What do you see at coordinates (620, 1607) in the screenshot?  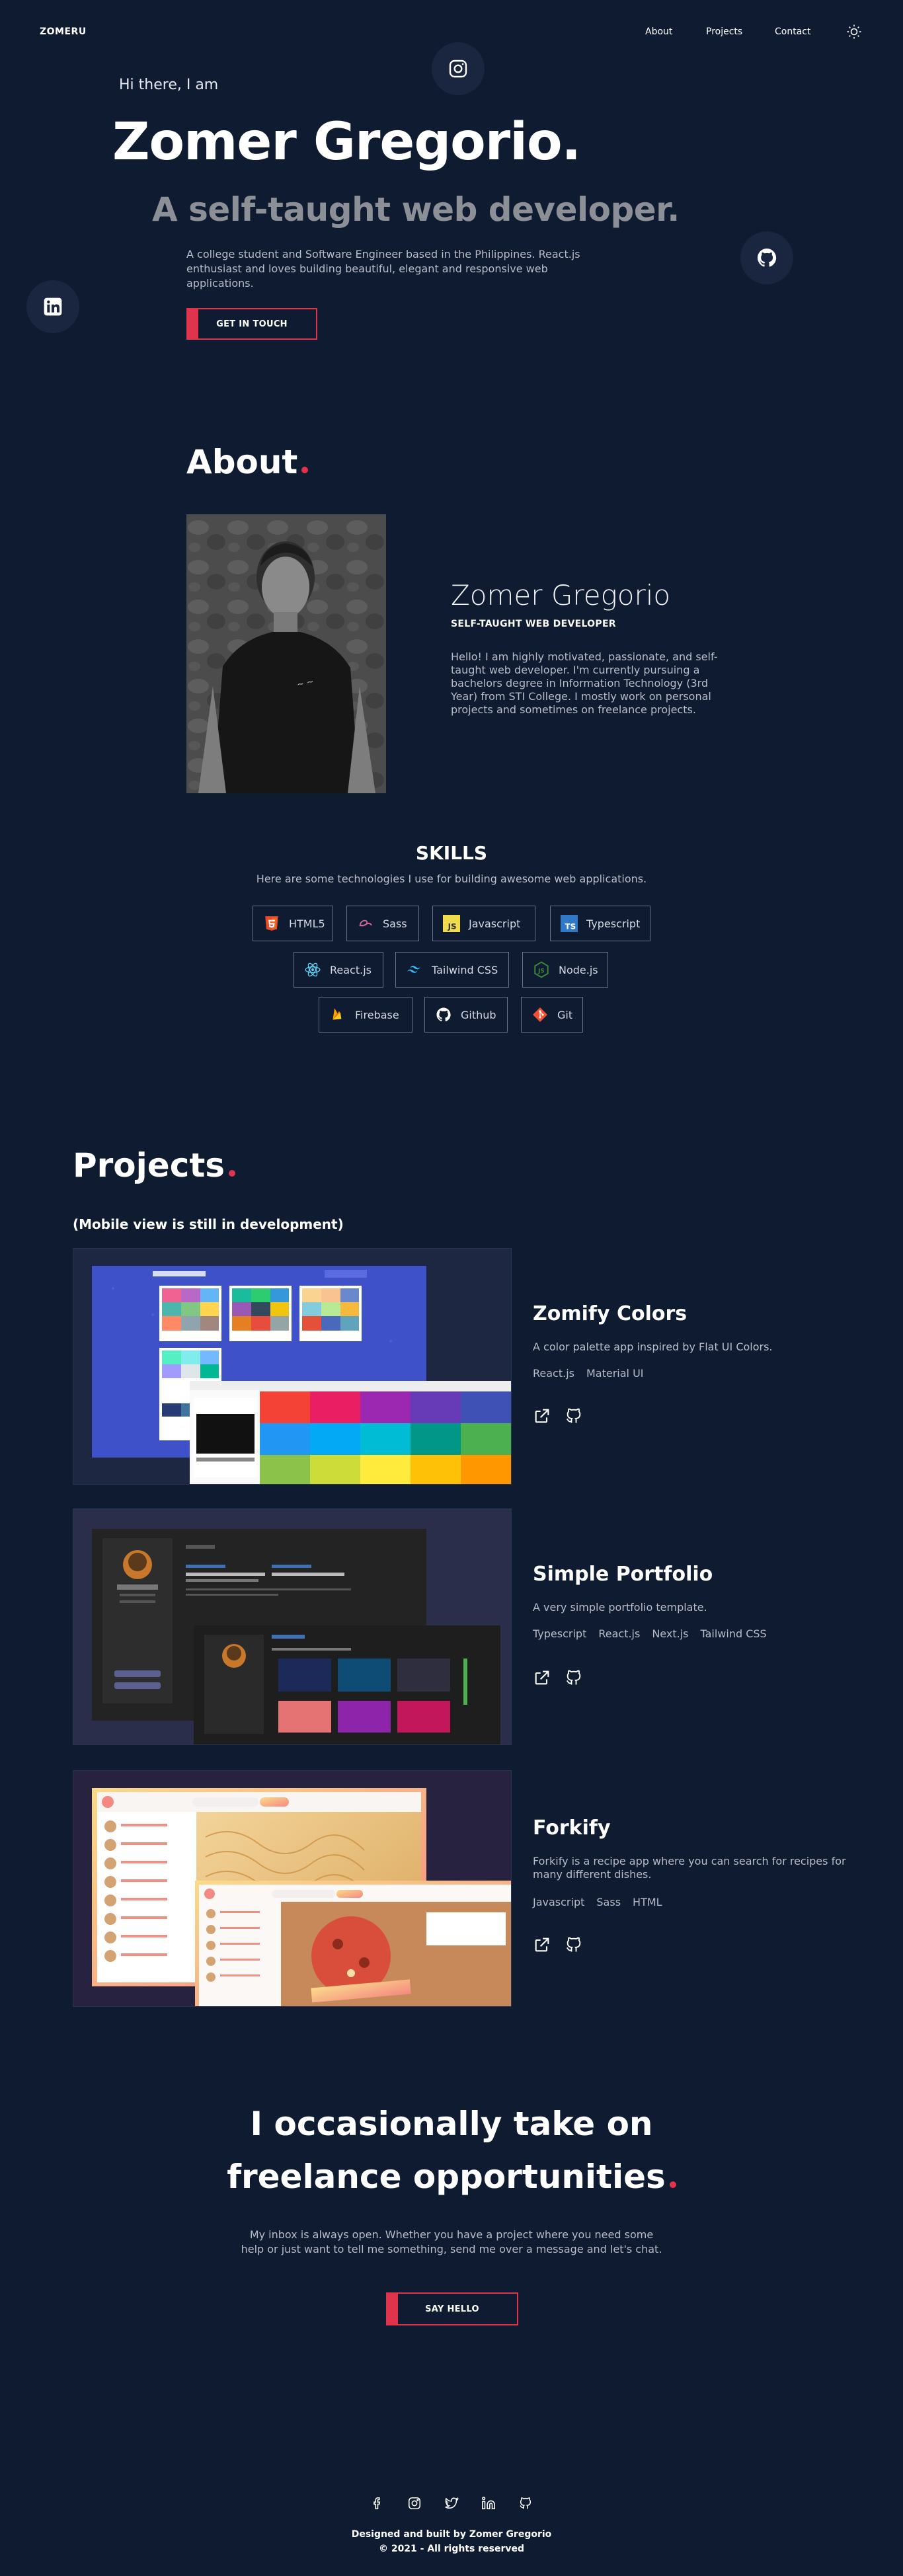 I see `project-description: A very simple portfolio template.` at bounding box center [620, 1607].